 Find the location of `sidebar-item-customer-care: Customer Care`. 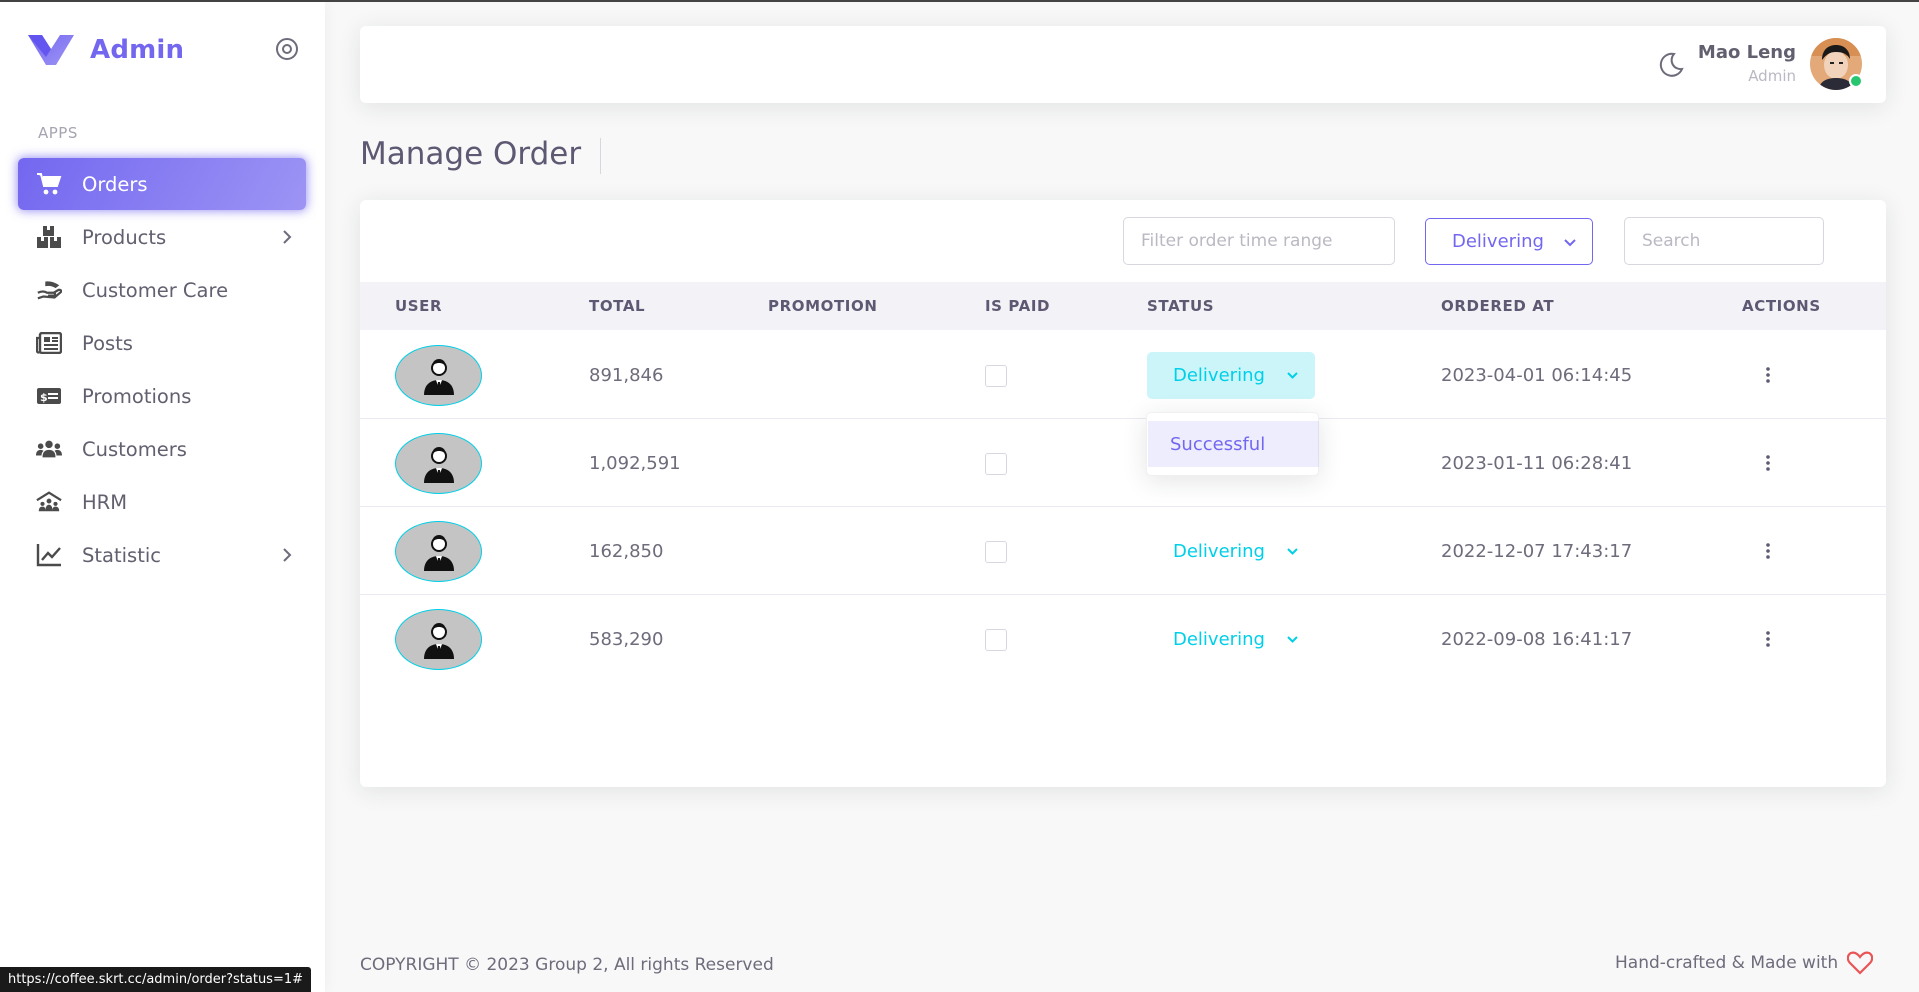

sidebar-item-customer-care: Customer Care is located at coordinates (162, 290).